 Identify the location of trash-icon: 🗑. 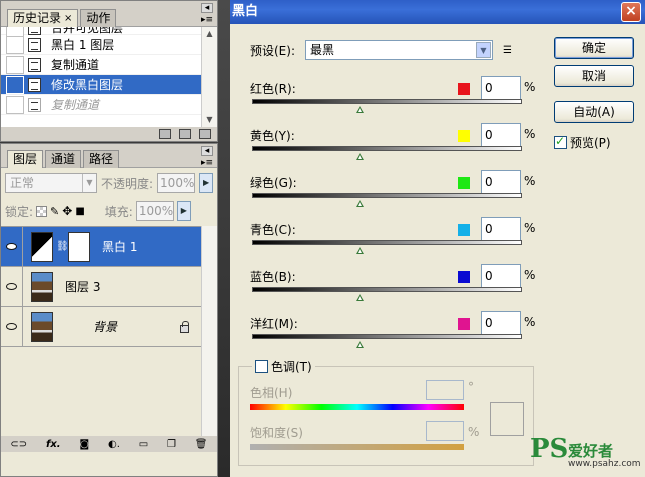
(201, 444).